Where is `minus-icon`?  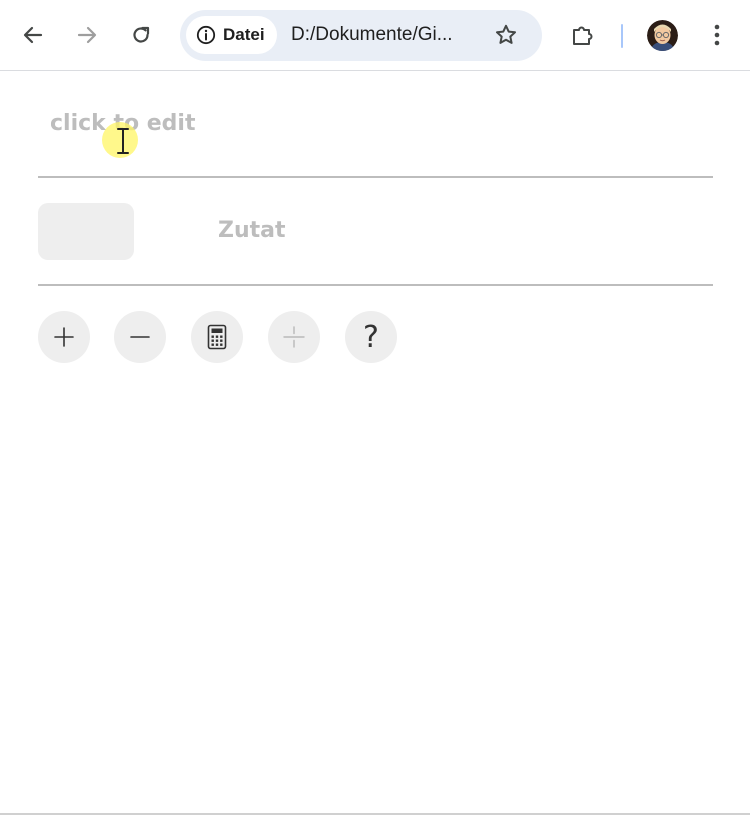
minus-icon is located at coordinates (140, 337).